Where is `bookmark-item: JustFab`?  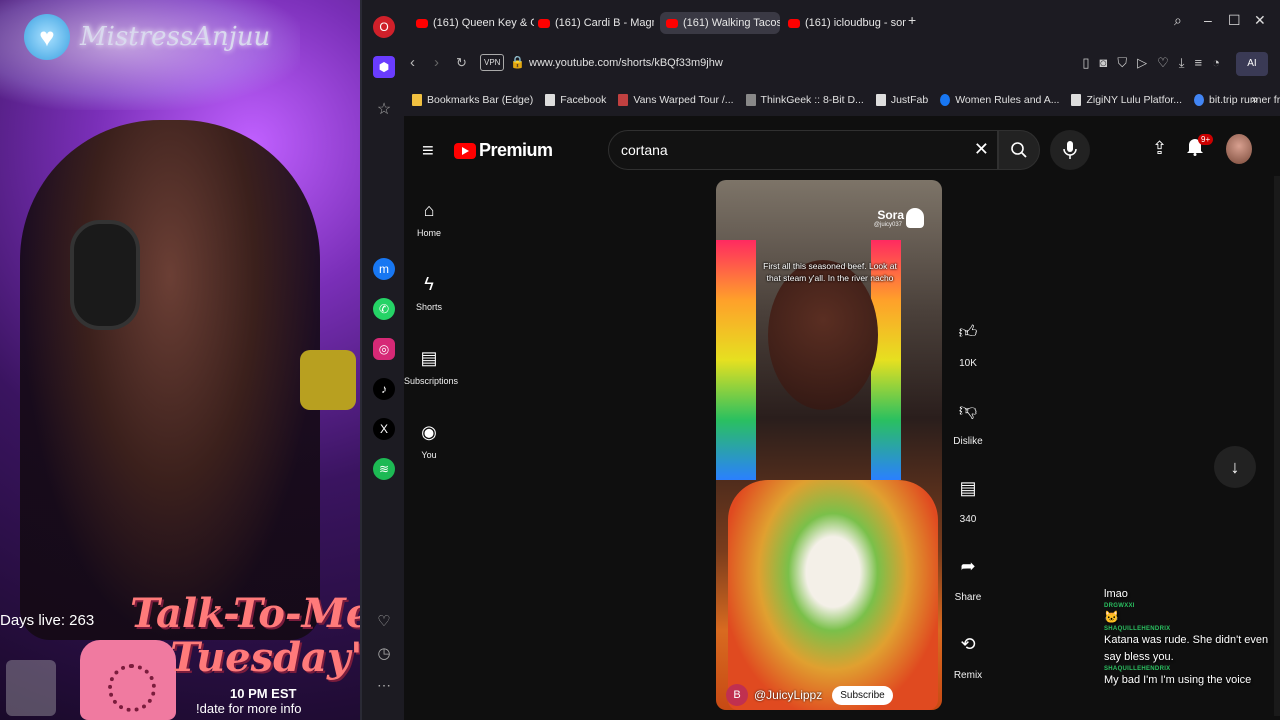 bookmark-item: JustFab is located at coordinates (901, 100).